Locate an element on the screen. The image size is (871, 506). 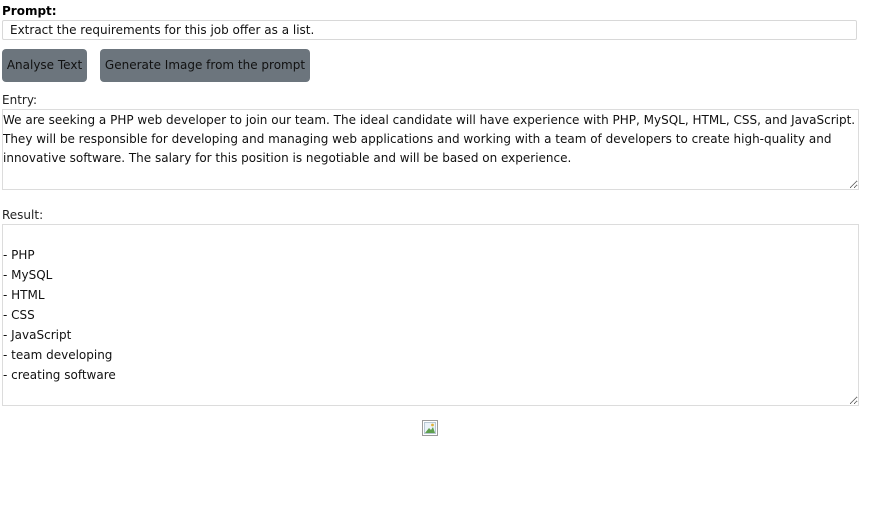
result-label: Result: is located at coordinates (23, 215).